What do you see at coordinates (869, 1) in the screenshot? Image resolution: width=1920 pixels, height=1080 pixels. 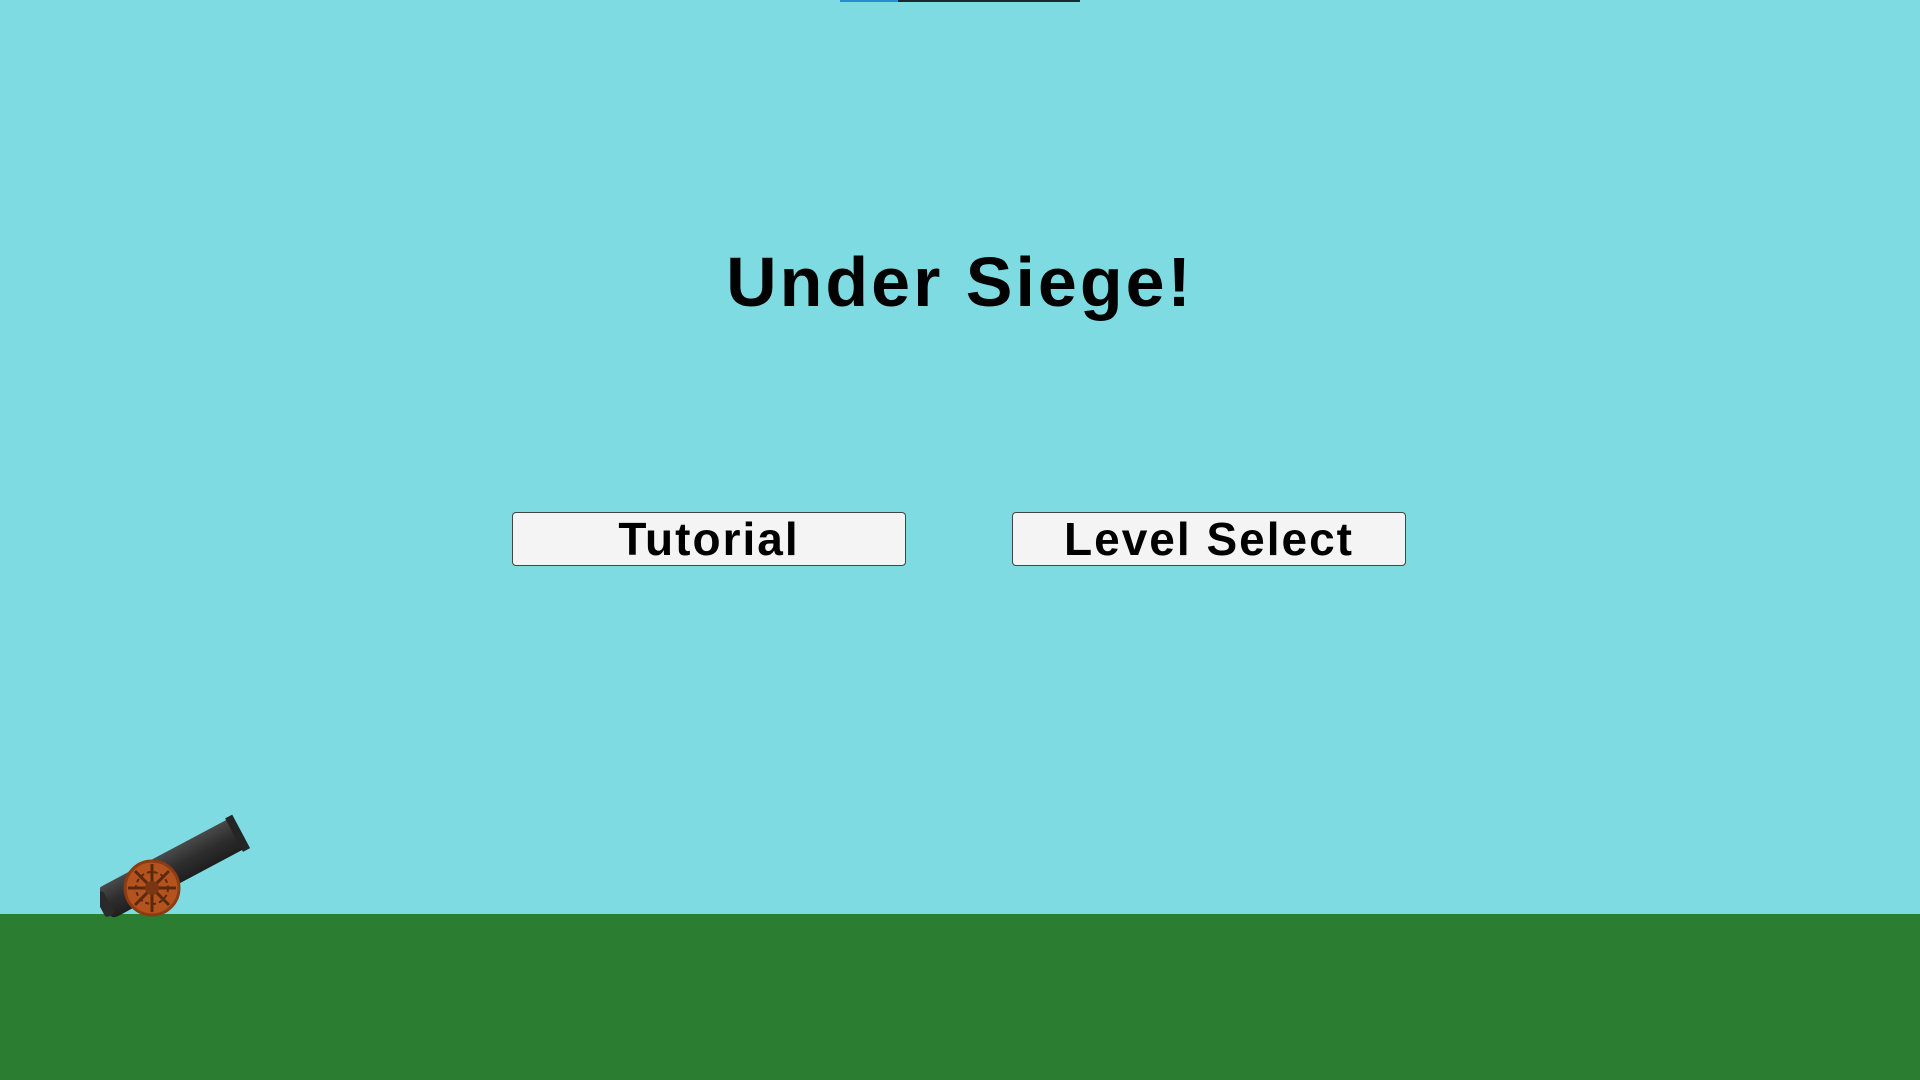 I see `loading-progress-fill` at bounding box center [869, 1].